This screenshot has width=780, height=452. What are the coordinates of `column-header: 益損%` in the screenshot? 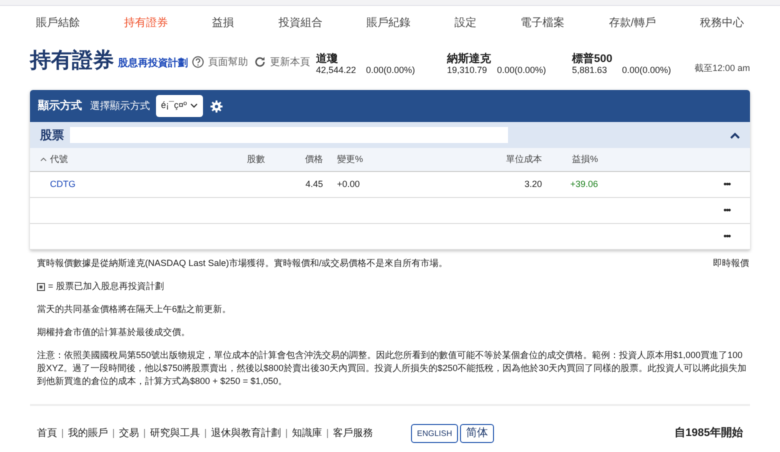 It's located at (570, 159).